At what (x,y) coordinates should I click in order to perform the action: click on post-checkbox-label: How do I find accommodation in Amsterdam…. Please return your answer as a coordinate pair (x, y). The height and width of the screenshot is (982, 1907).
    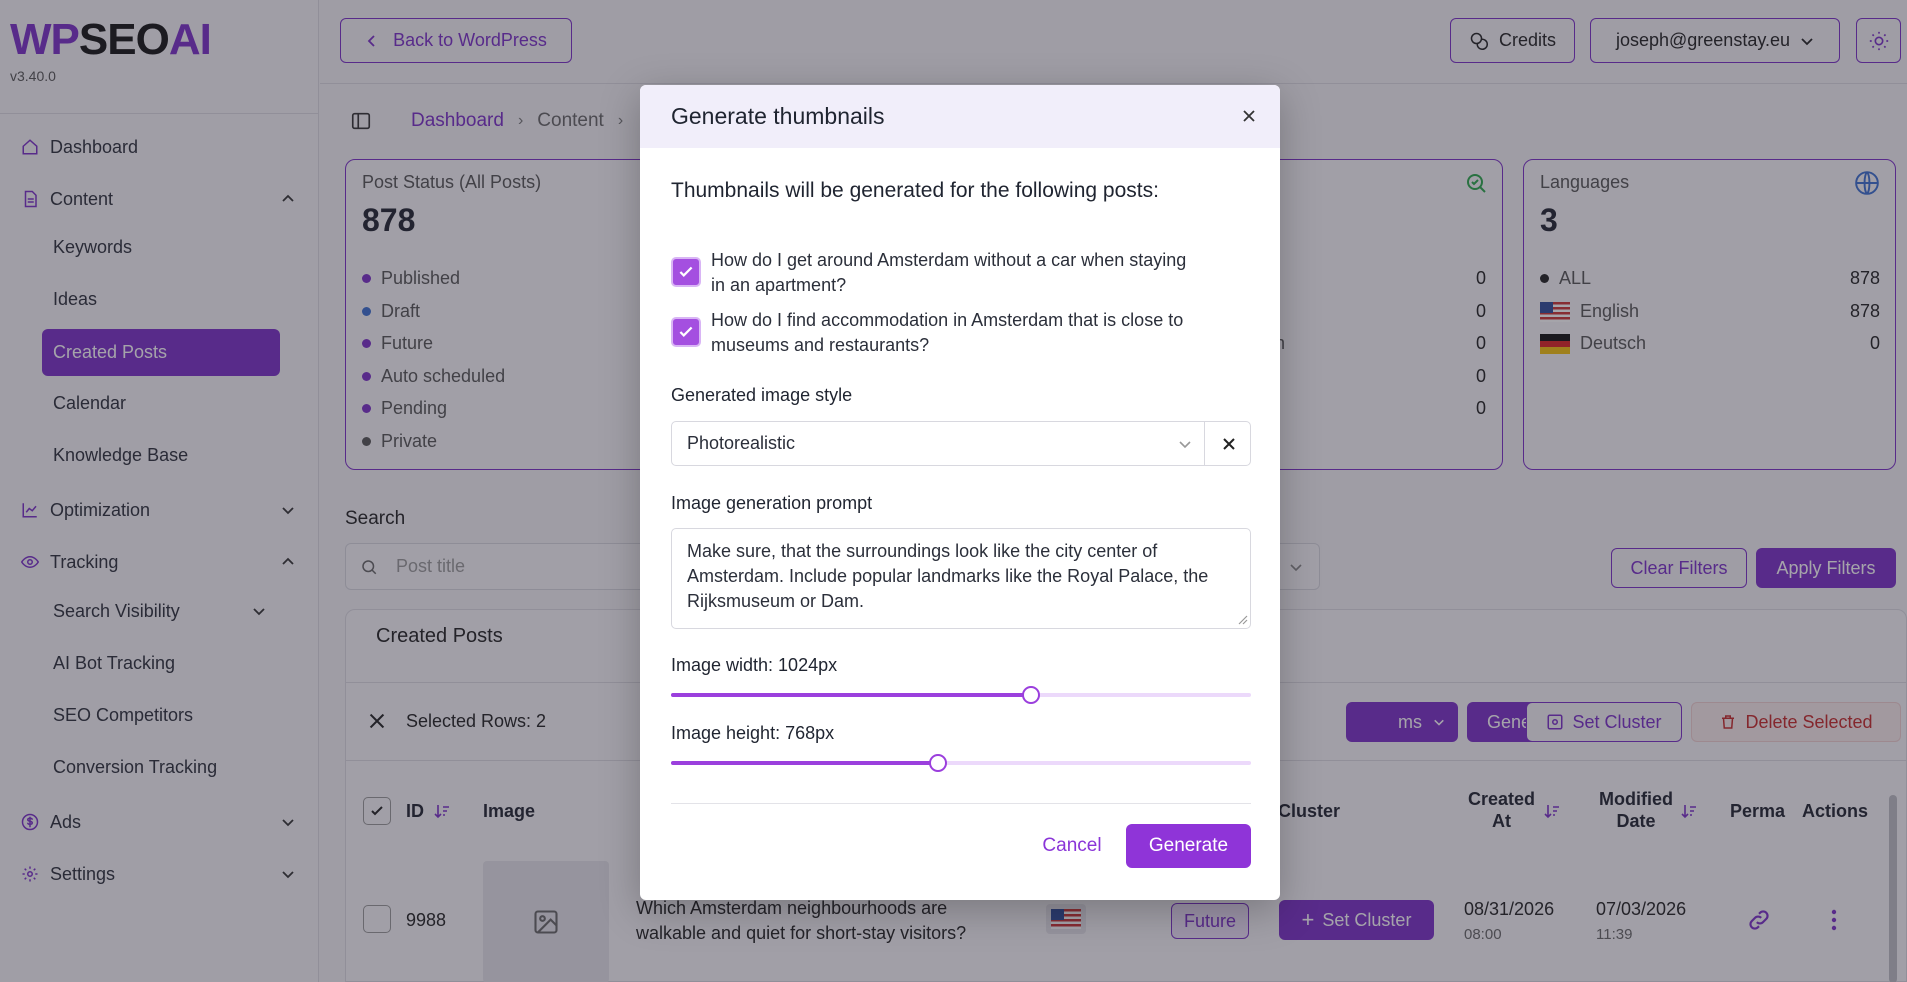
    Looking at the image, I should click on (983, 333).